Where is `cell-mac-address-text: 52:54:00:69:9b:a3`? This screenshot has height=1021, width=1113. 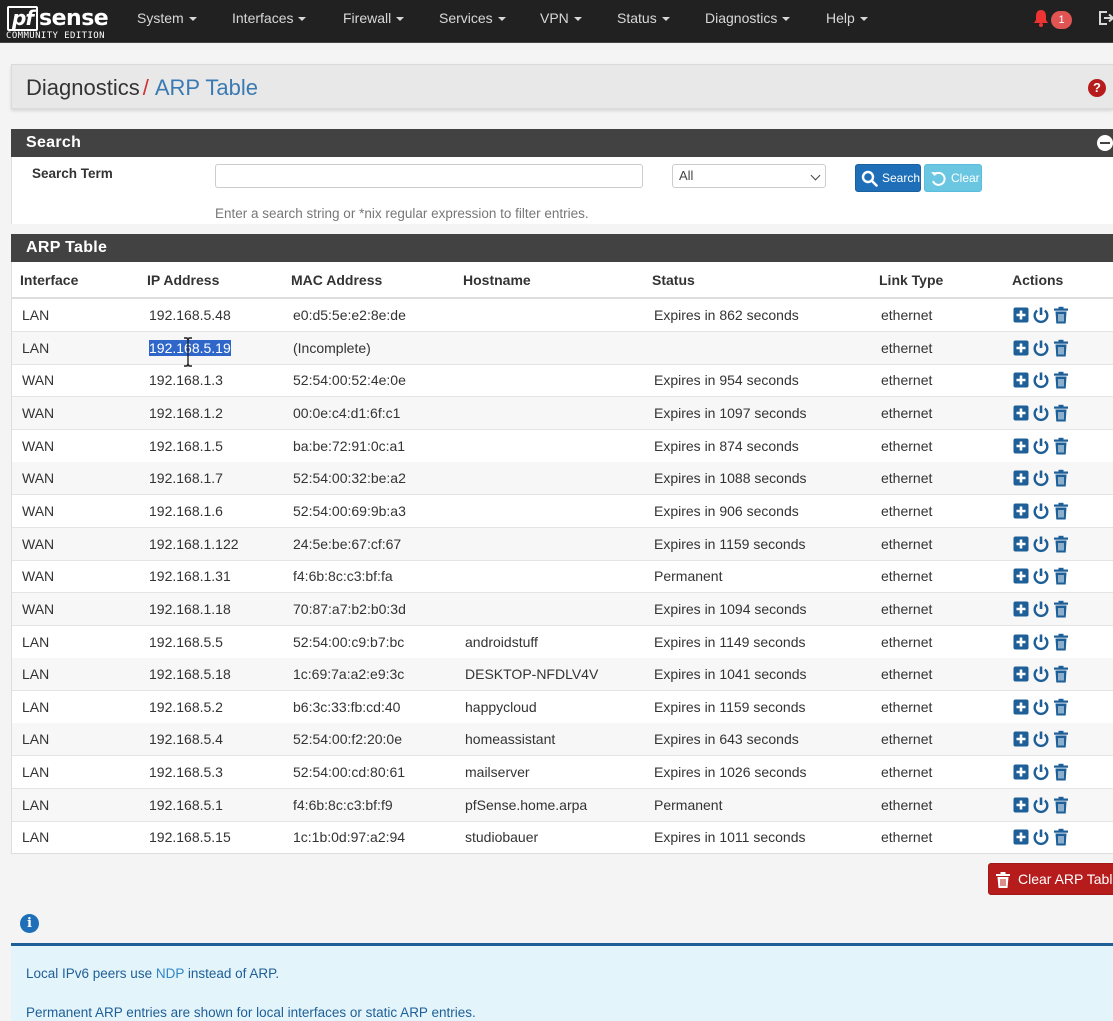 cell-mac-address-text: 52:54:00:69:9b:a3 is located at coordinates (349, 510).